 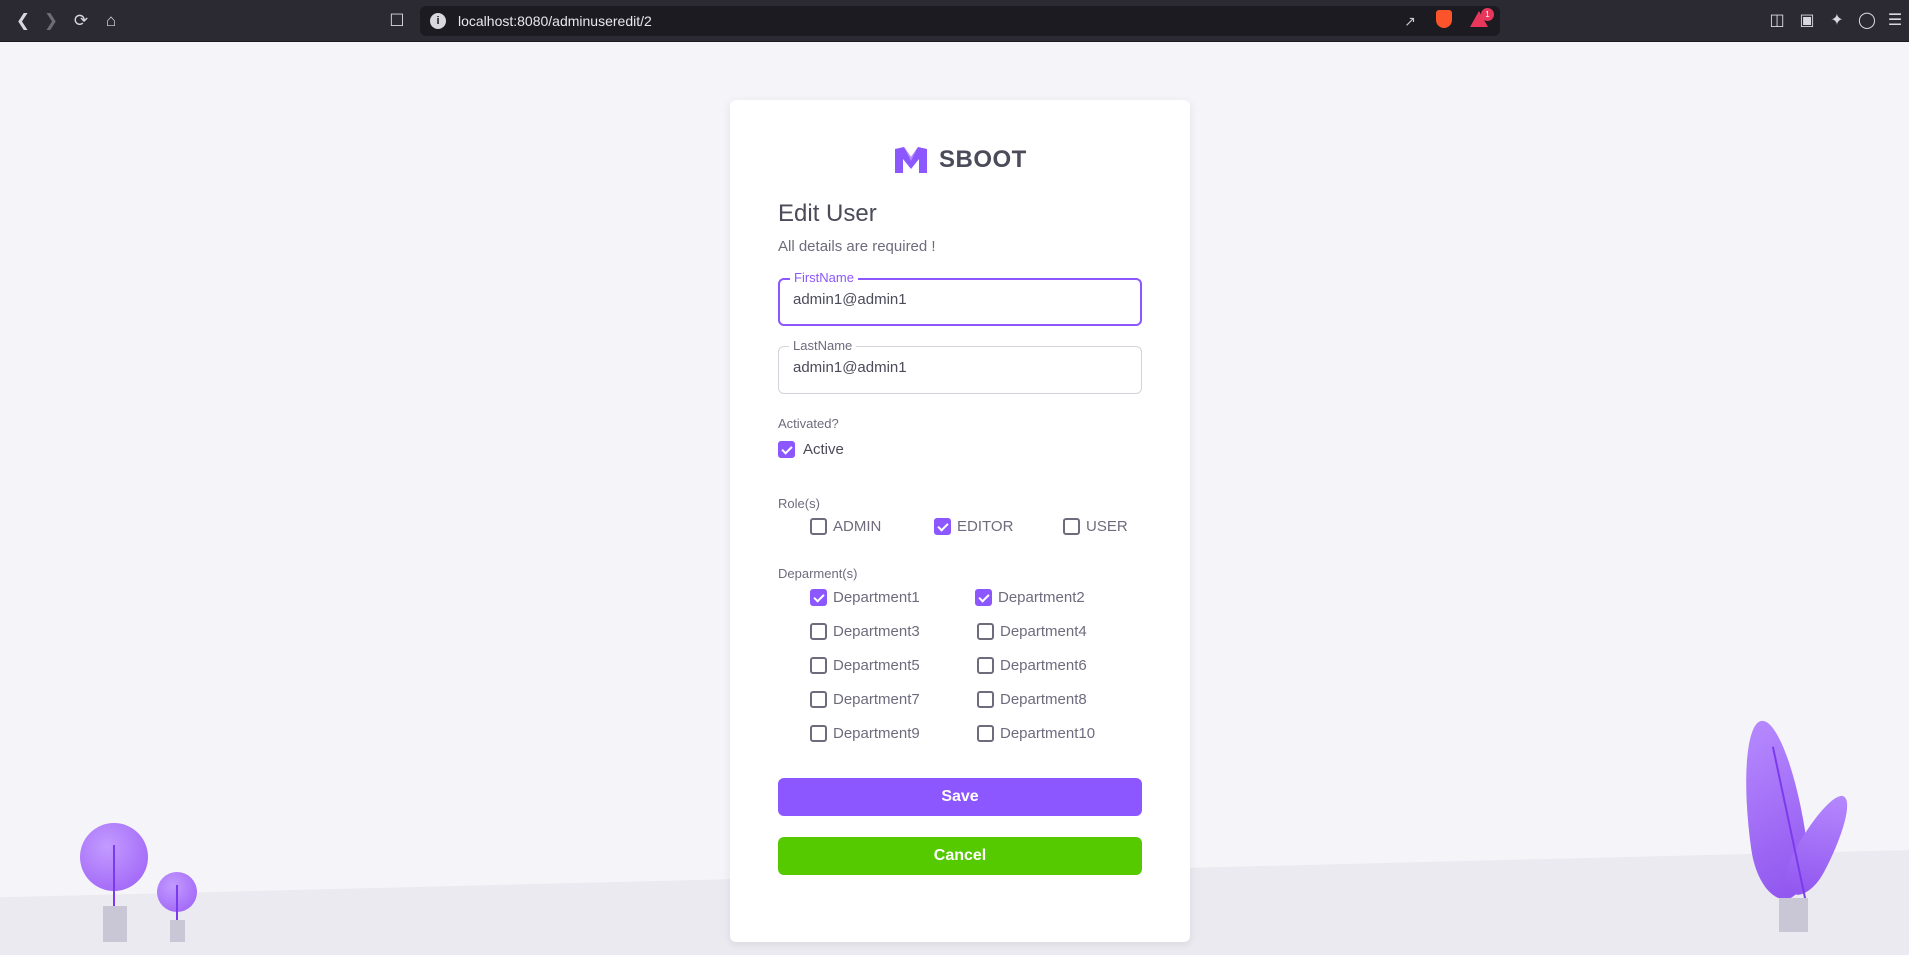 What do you see at coordinates (818, 573) in the screenshot?
I see `departments-label: Deparment(s)` at bounding box center [818, 573].